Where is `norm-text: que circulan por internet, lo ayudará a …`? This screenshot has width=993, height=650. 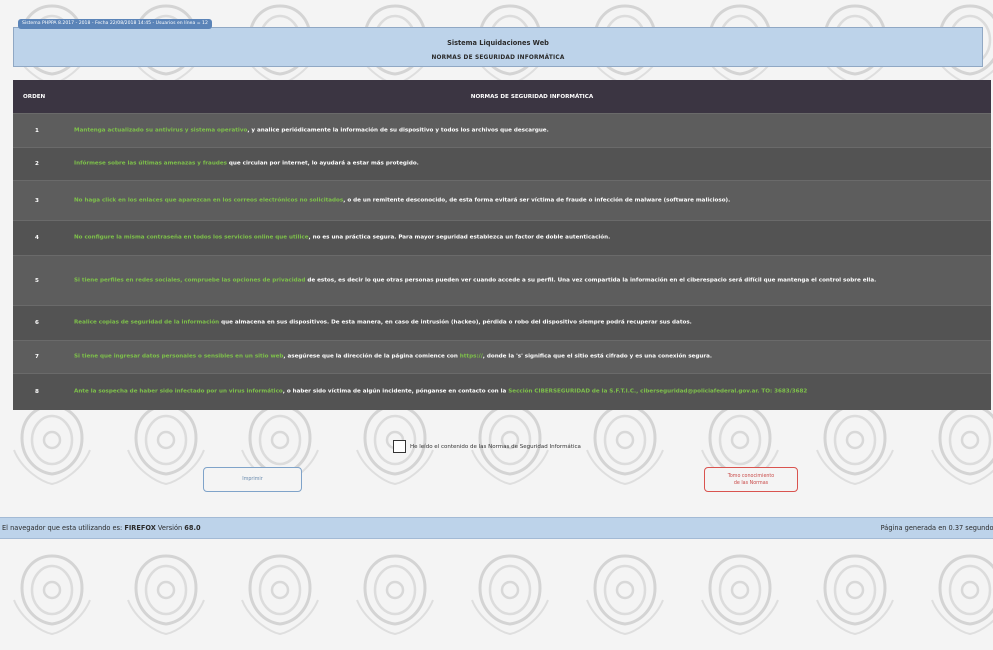
norm-text: que circulan por internet, lo ayudará a … is located at coordinates (322, 163).